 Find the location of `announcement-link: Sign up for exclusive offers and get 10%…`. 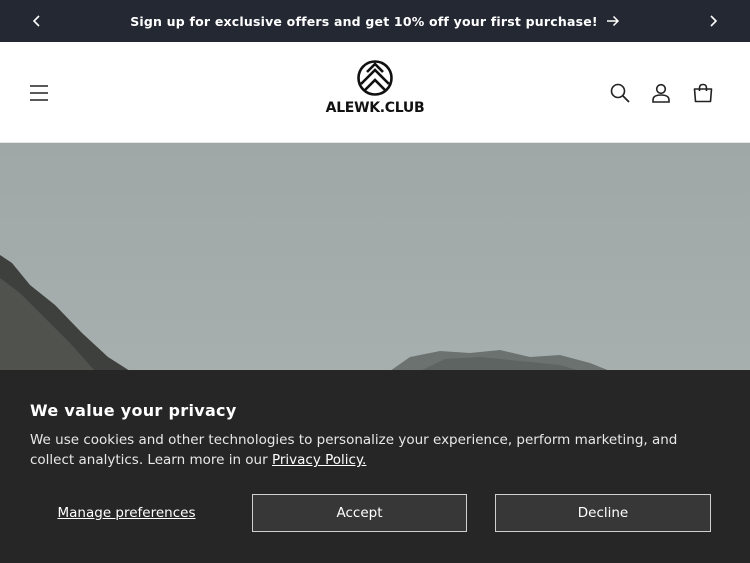

announcement-link: Sign up for exclusive offers and get 10%… is located at coordinates (375, 21).